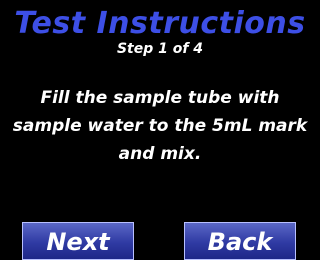 The image size is (320, 260). Describe the element at coordinates (240, 241) in the screenshot. I see `back-button: Back` at that location.